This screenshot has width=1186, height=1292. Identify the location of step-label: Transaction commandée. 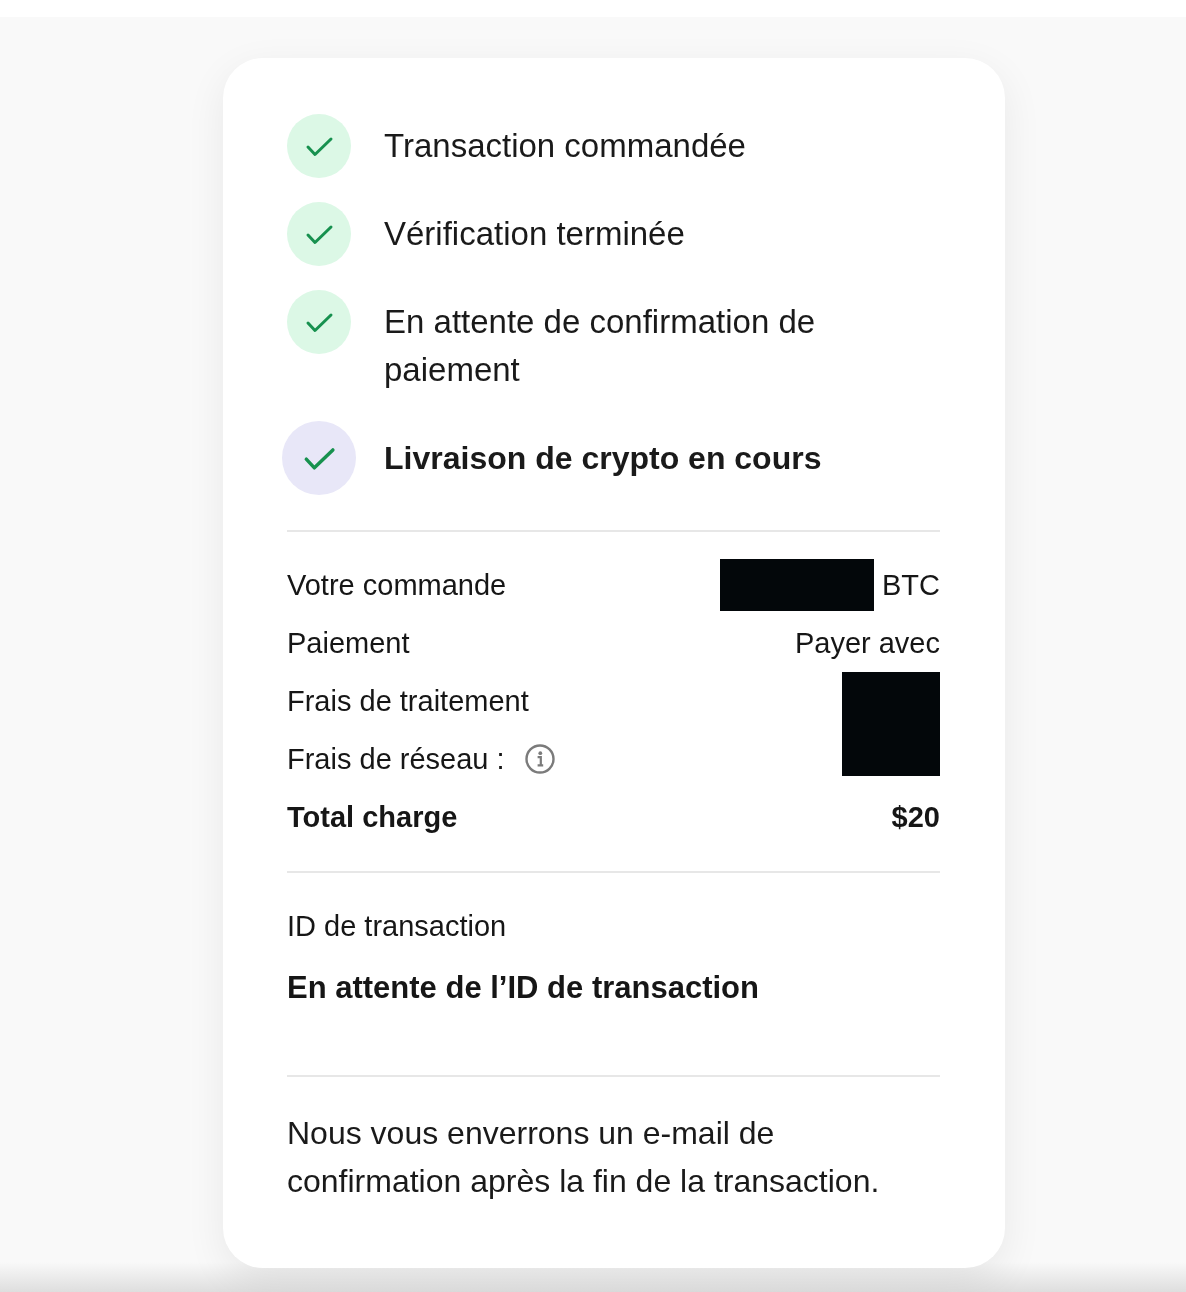
(565, 146).